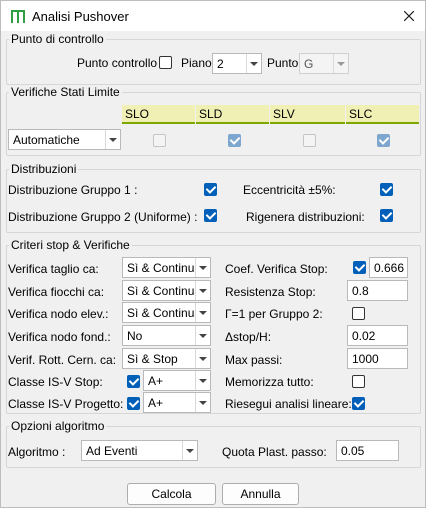  I want to click on algoritmo-value: Ad Eventi, so click(112, 451).